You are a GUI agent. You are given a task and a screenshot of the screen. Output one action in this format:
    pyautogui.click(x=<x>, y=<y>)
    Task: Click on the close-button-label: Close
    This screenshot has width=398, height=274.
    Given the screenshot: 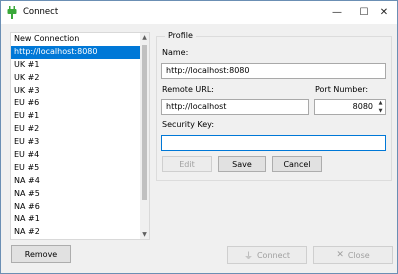 What is the action you would take?
    pyautogui.click(x=358, y=255)
    